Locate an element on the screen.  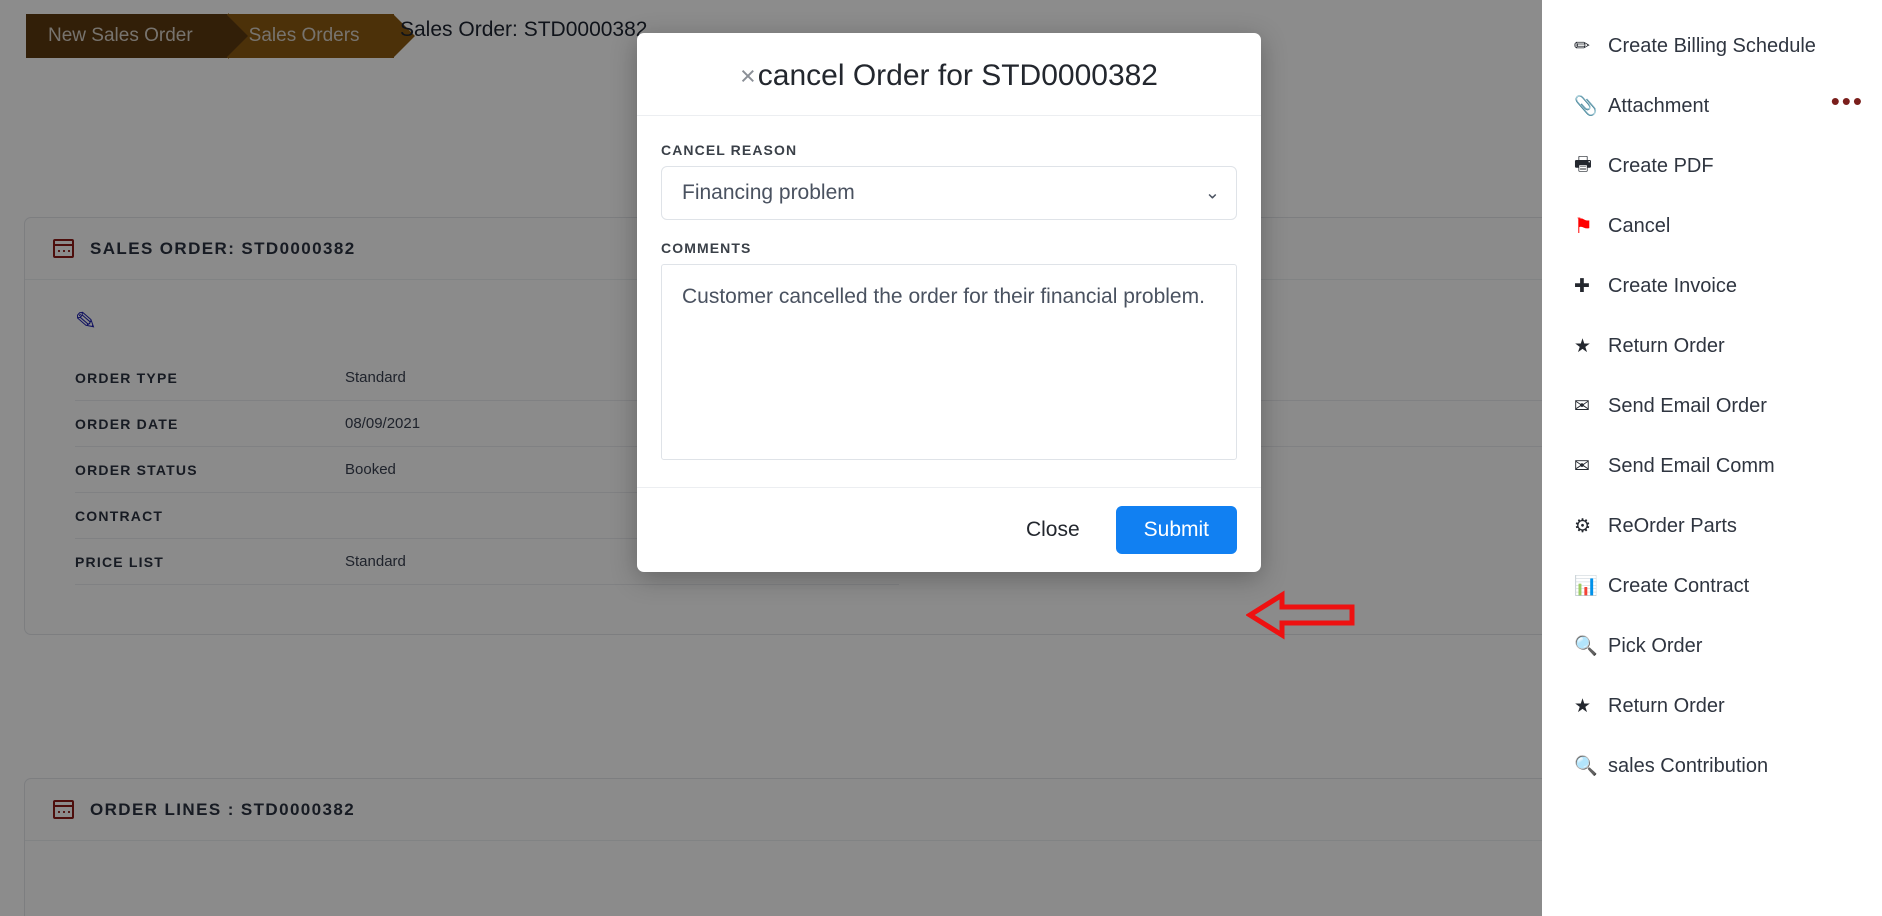
modal-header: × cancel Order for STD0000382 is located at coordinates (949, 74).